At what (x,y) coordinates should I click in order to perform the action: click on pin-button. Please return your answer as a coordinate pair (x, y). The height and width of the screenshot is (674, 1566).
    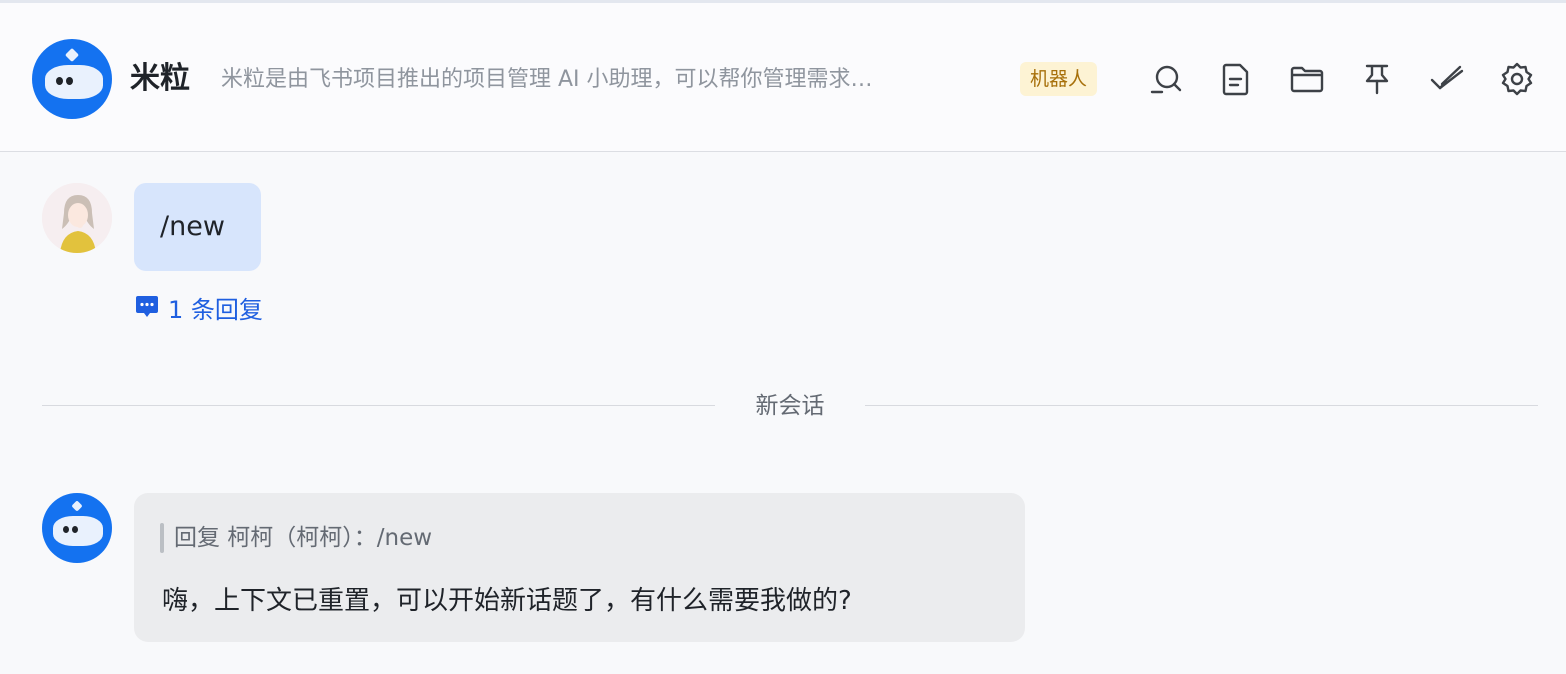
    Looking at the image, I should click on (1377, 79).